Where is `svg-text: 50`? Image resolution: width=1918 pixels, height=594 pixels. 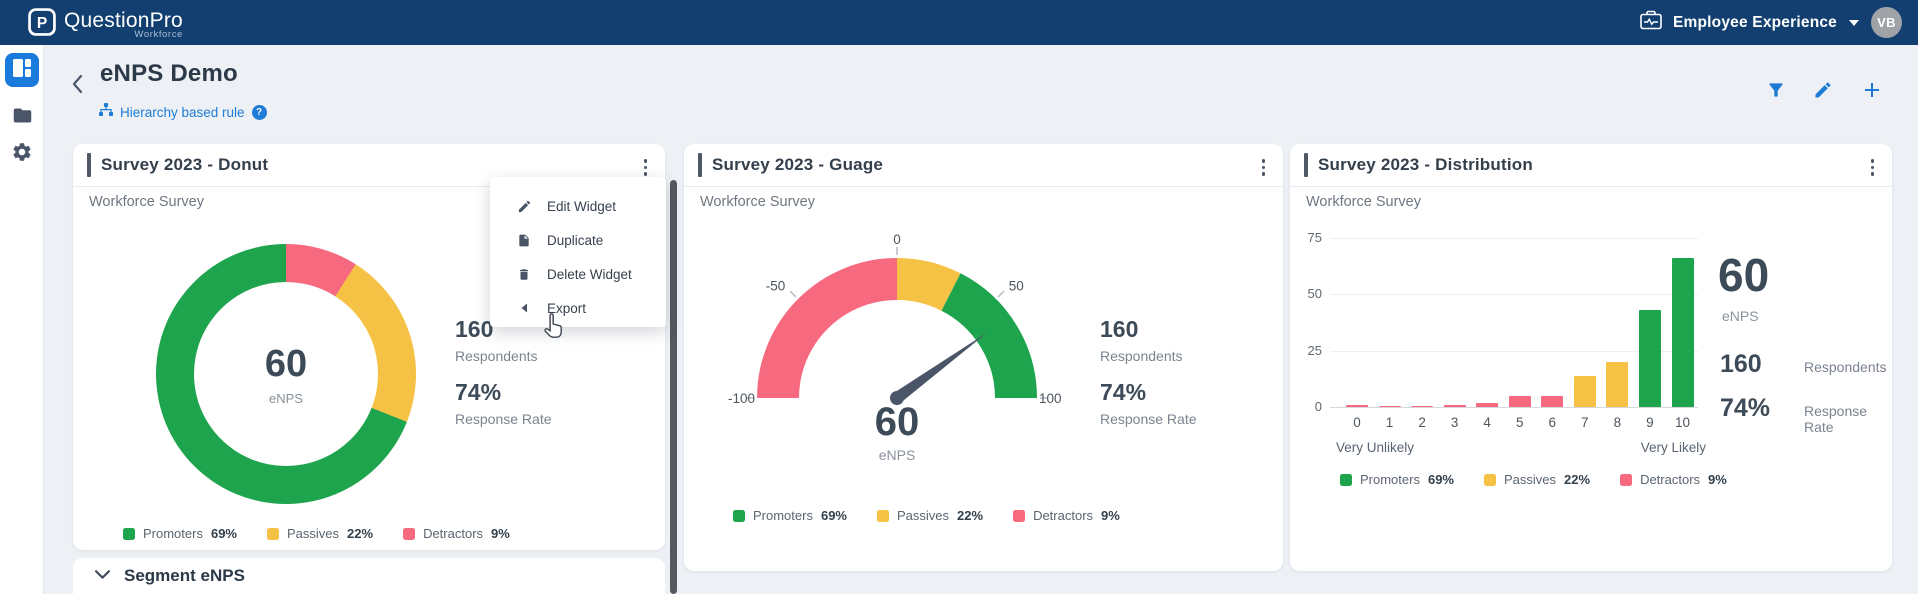 svg-text: 50 is located at coordinates (1016, 285).